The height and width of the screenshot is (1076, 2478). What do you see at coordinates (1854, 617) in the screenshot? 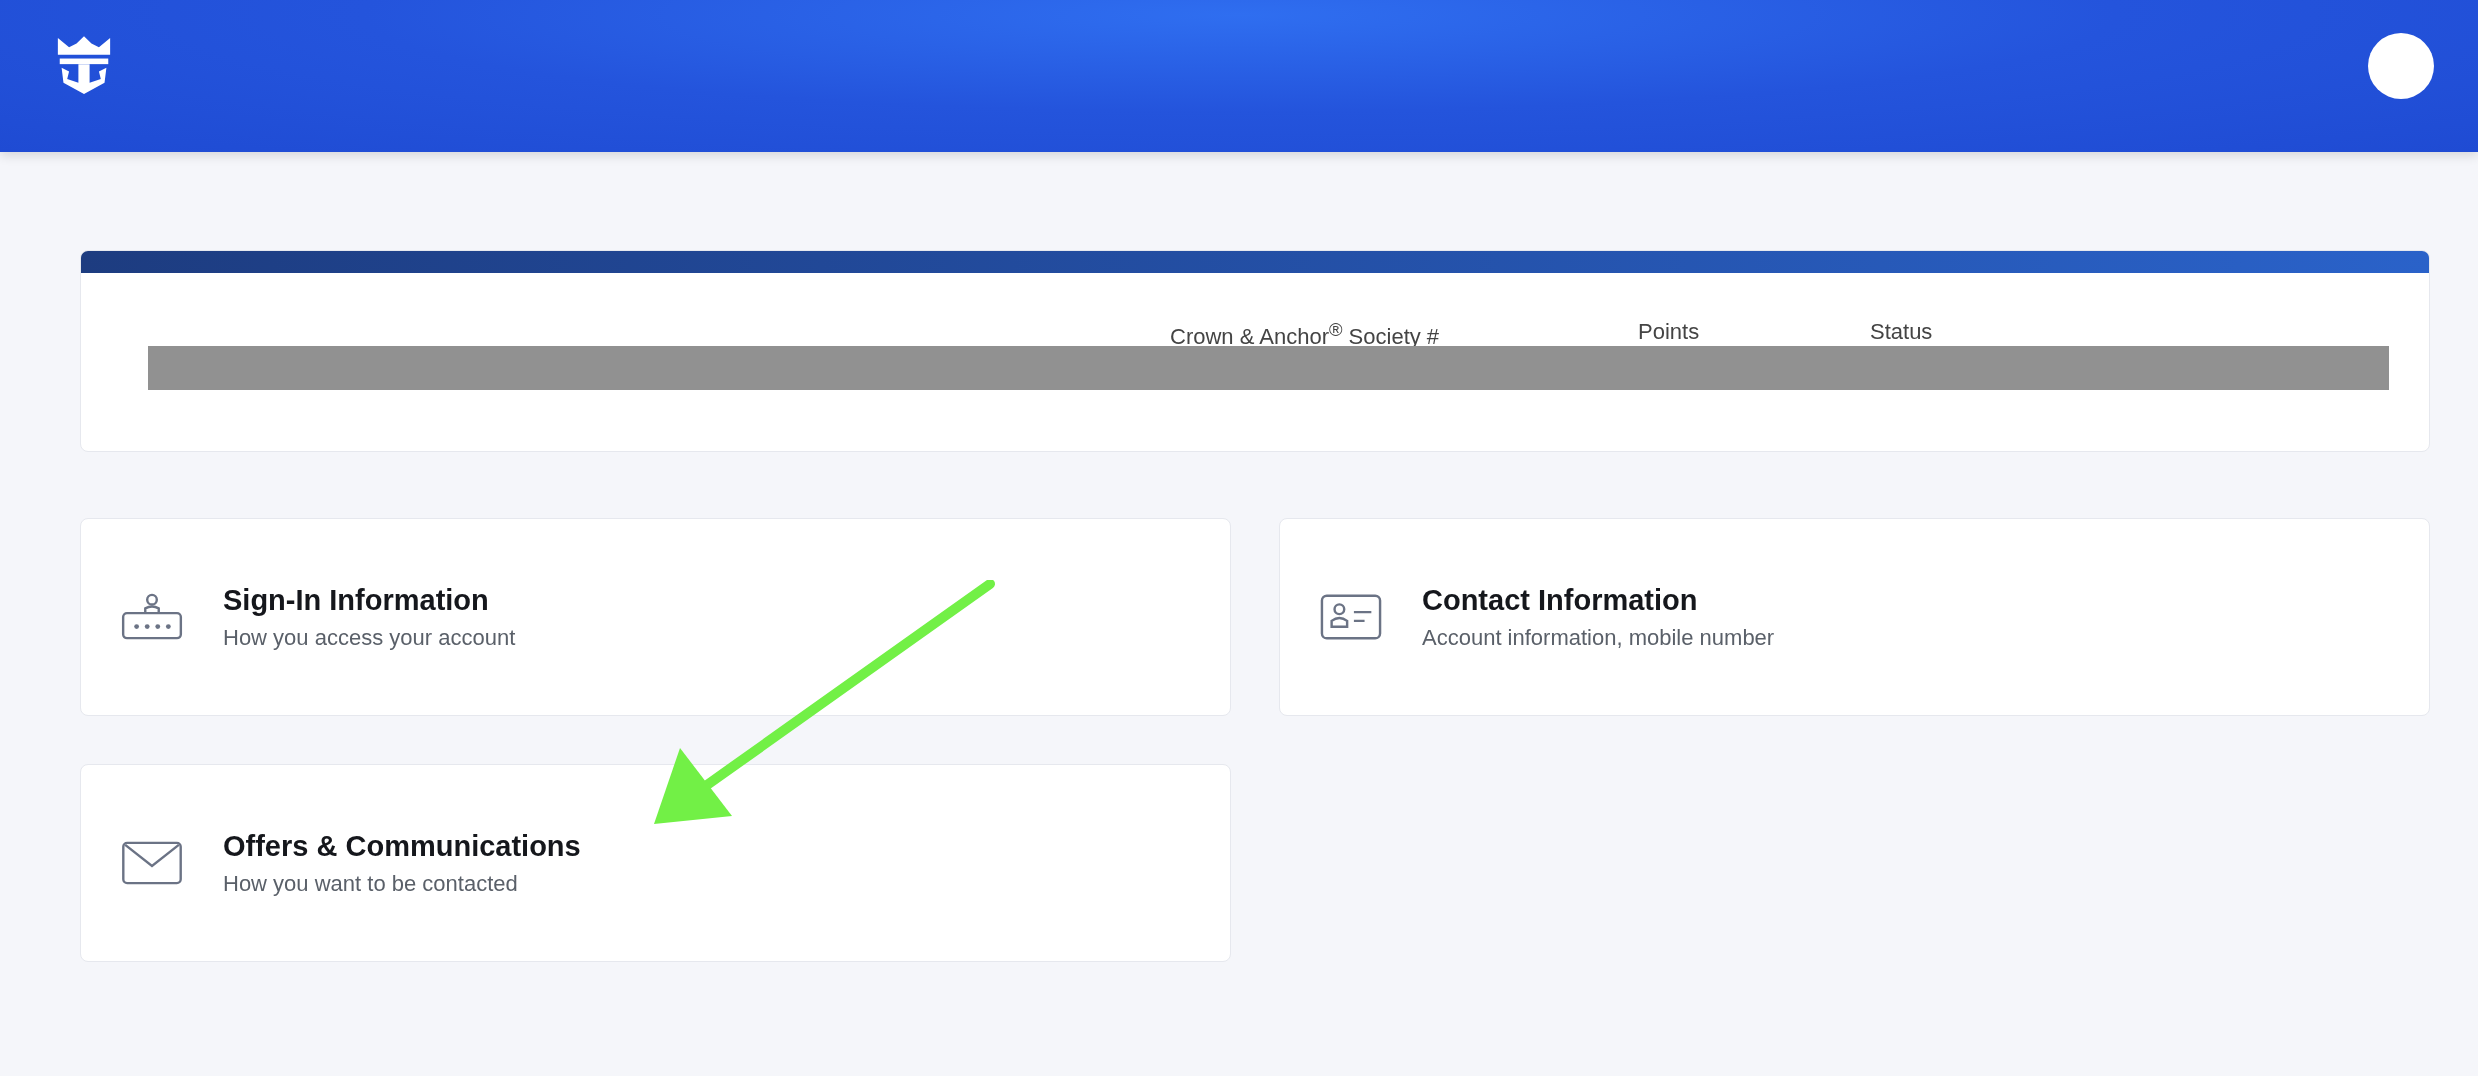
I see `settings-card: Contact Information Account information, mobile number` at bounding box center [1854, 617].